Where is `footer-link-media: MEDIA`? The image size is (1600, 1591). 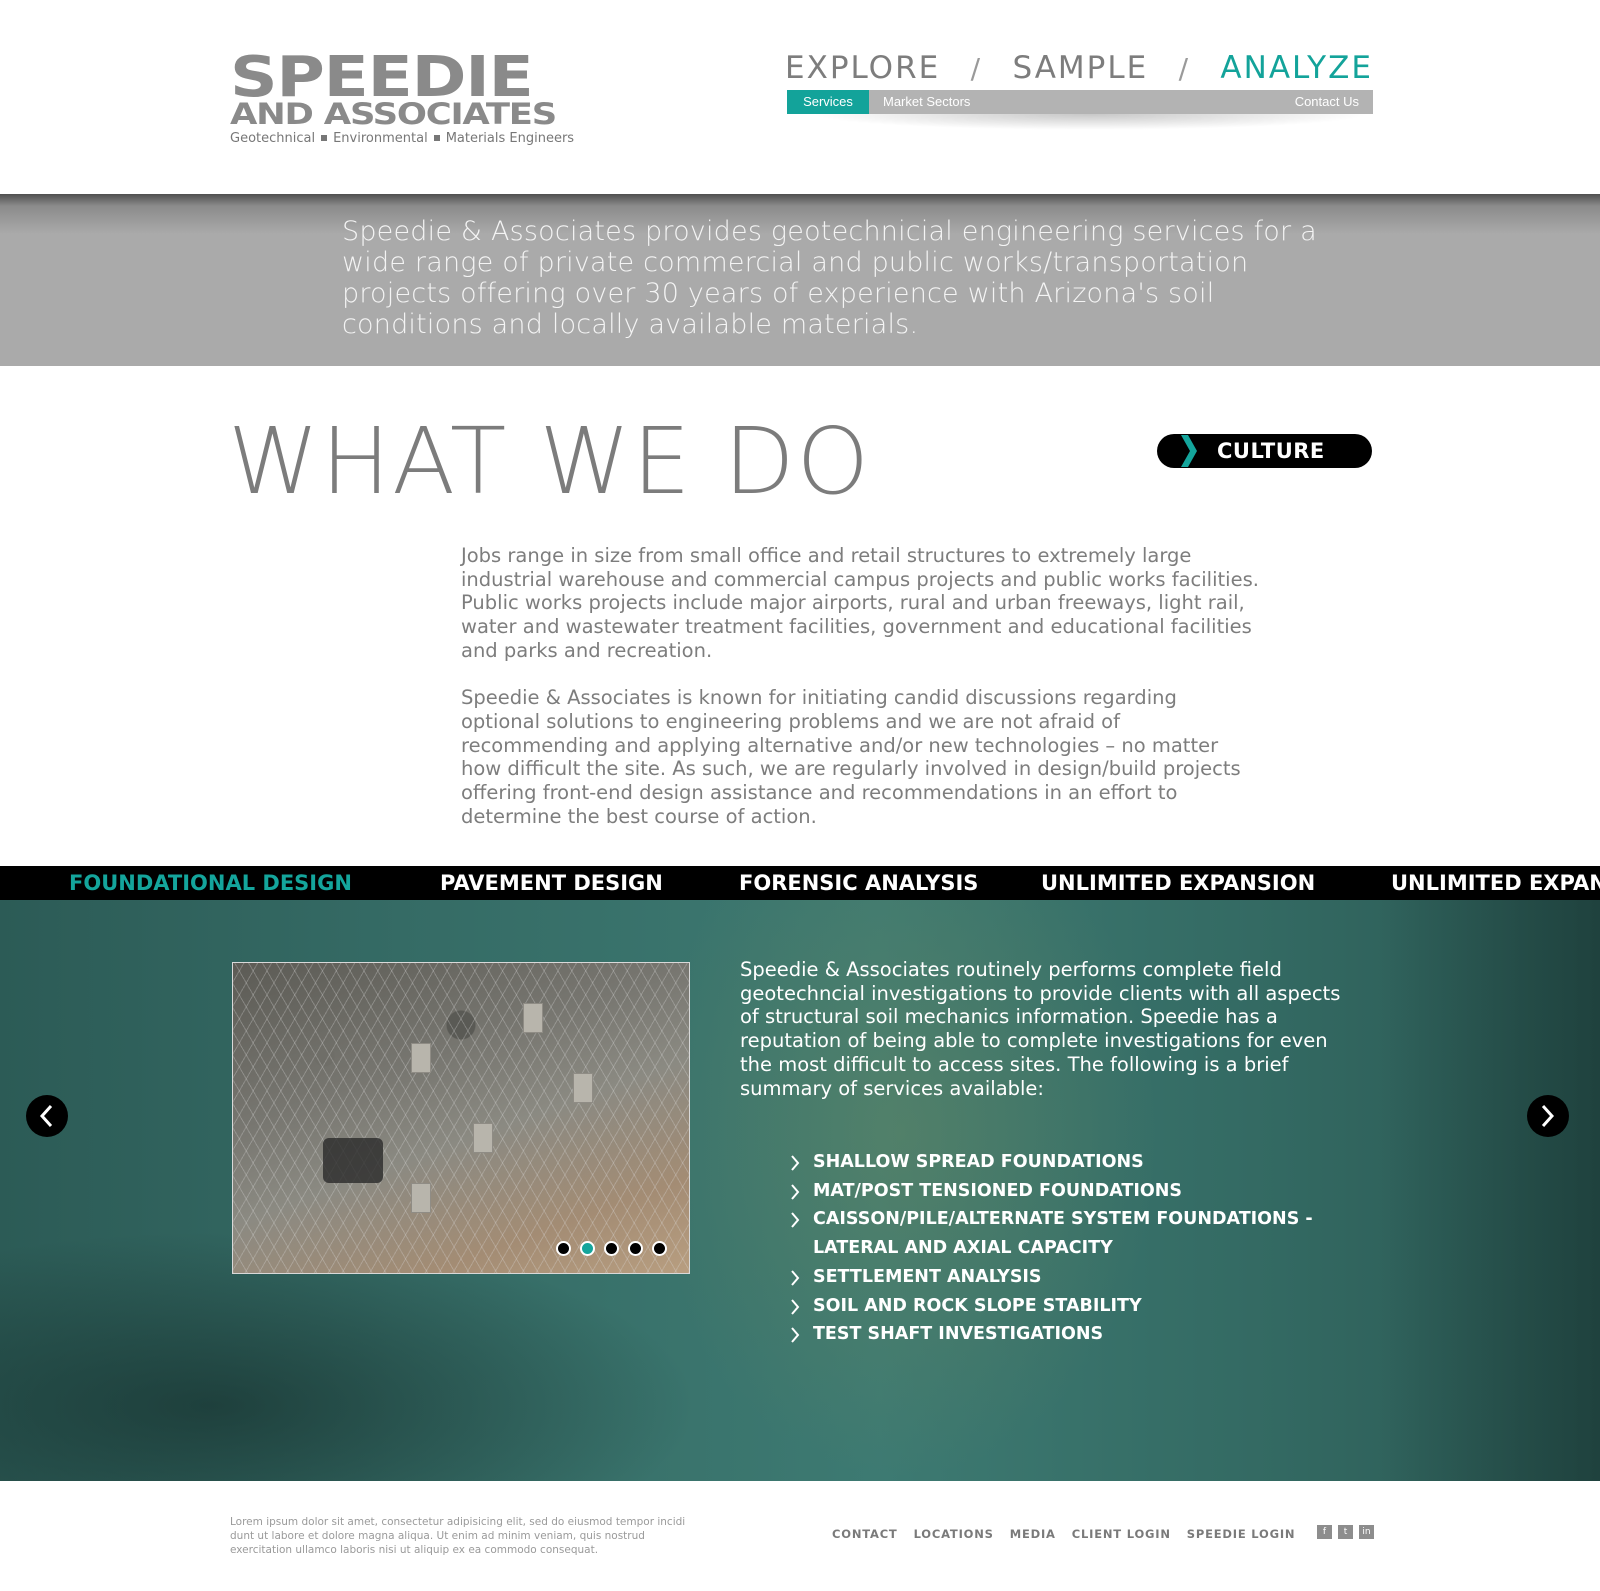
footer-link-media: MEDIA is located at coordinates (1033, 1534).